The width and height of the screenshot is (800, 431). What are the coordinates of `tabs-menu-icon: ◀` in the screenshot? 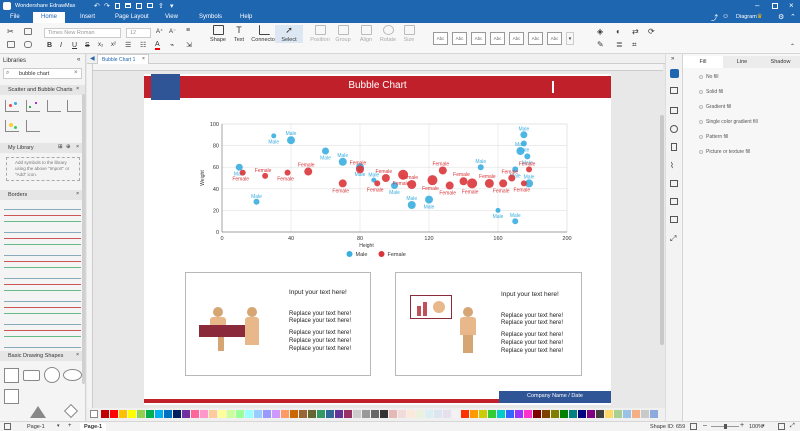 It's located at (92, 58).